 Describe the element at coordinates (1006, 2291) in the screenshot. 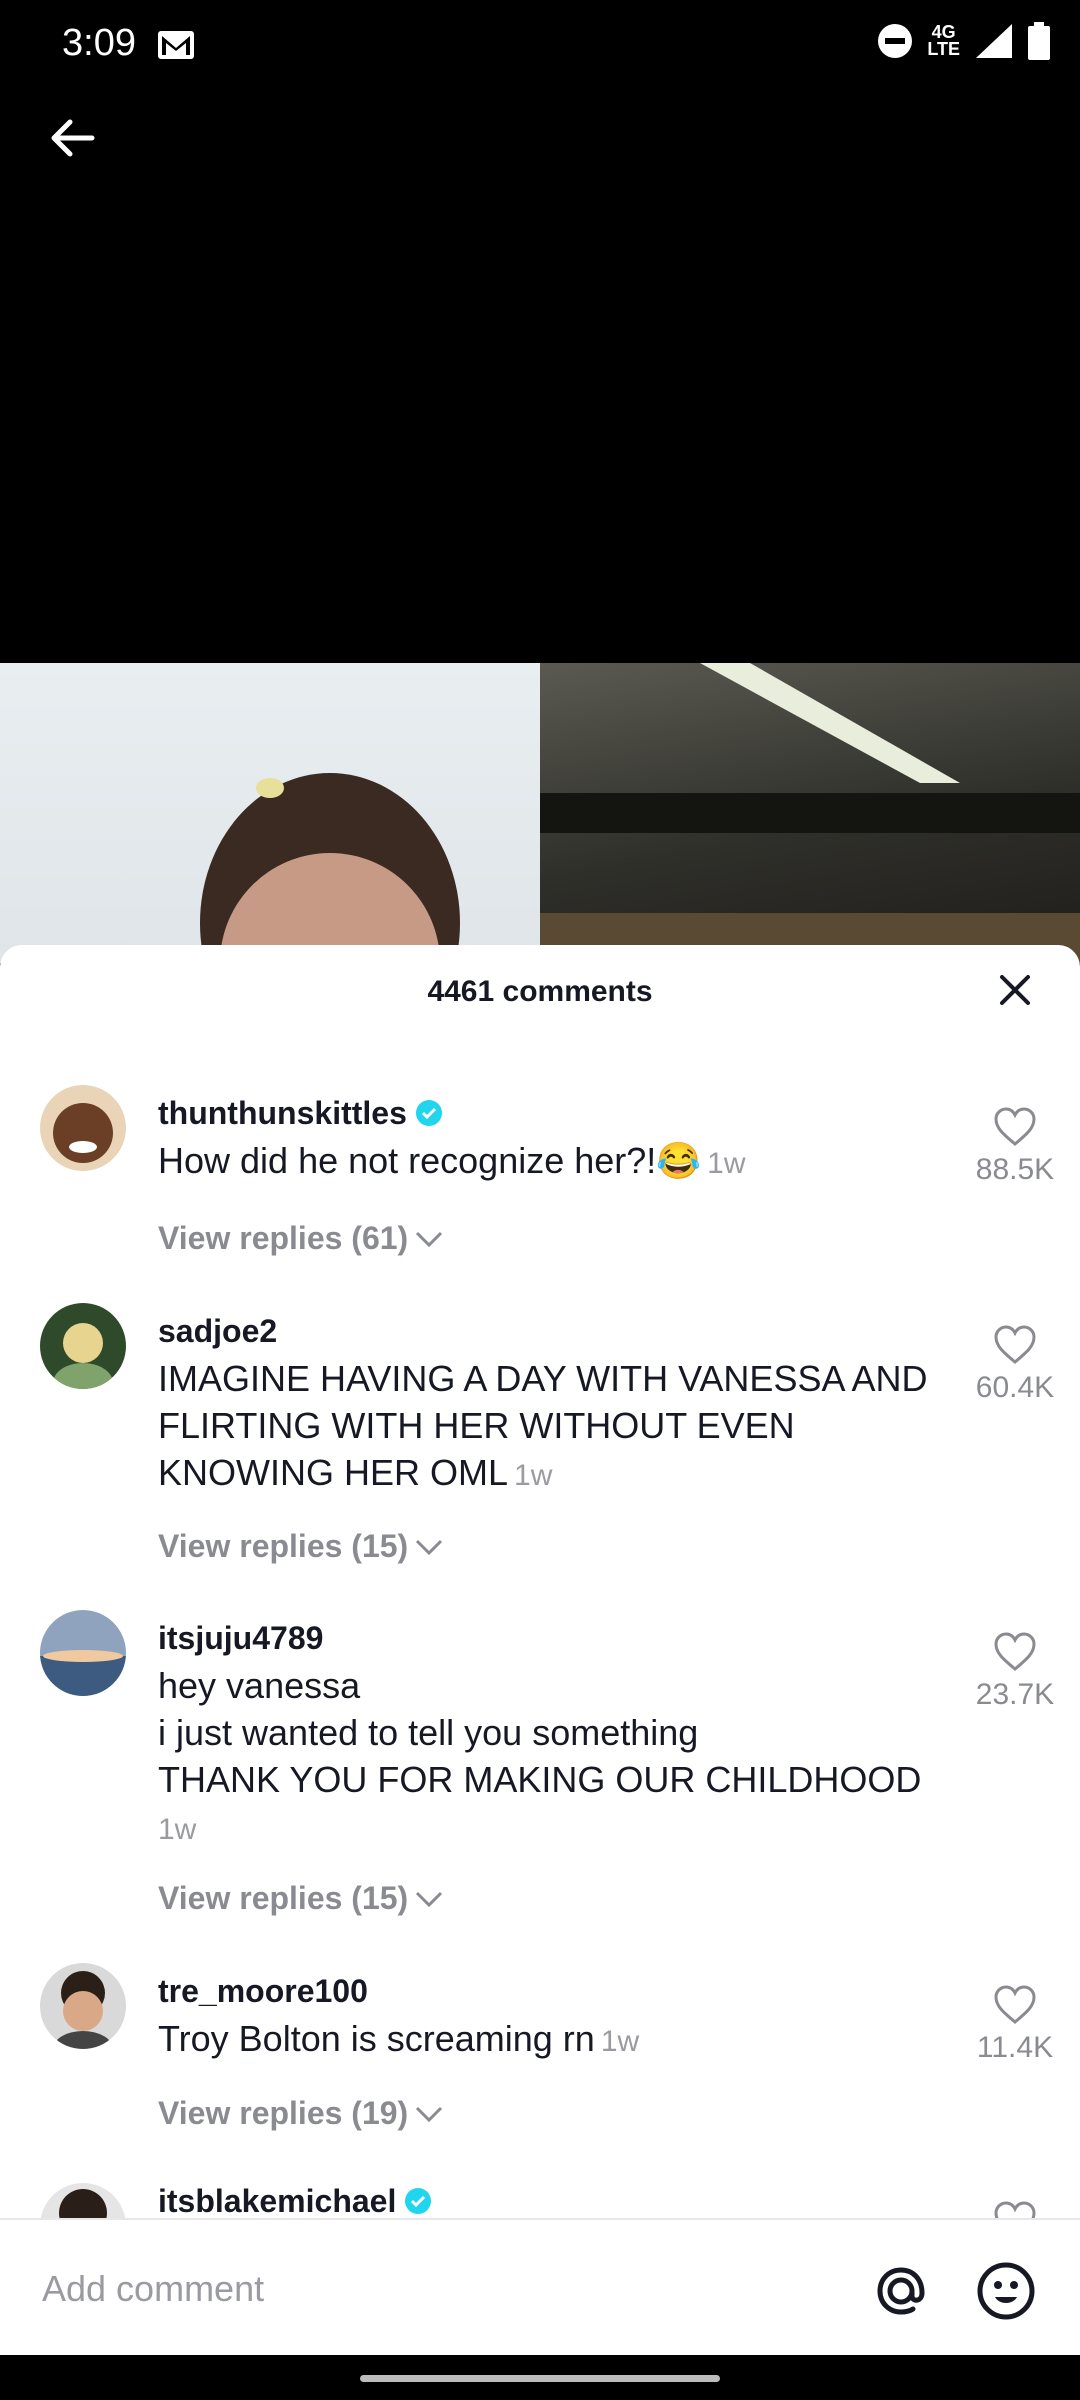

I see `emoji-icon` at that location.